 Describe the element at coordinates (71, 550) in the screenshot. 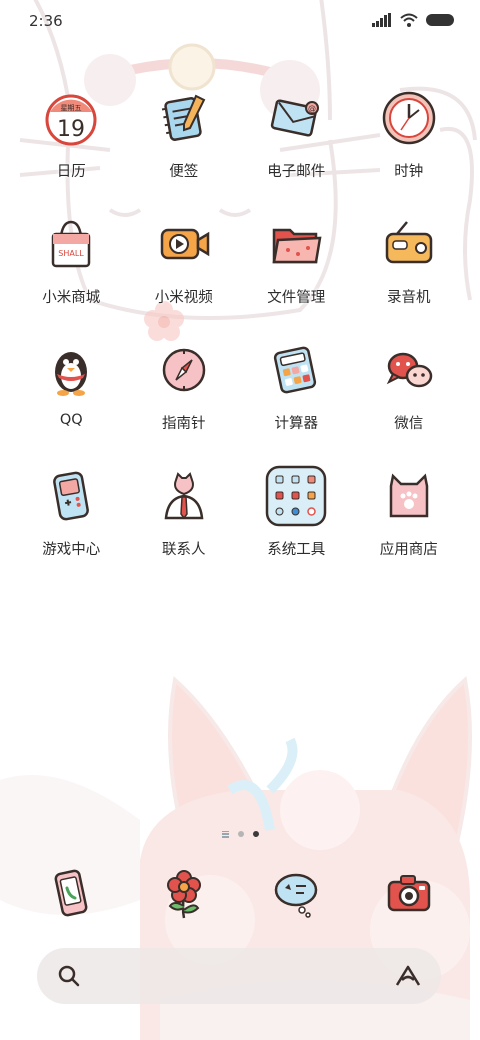

I see `app-label: 游戏中心` at that location.